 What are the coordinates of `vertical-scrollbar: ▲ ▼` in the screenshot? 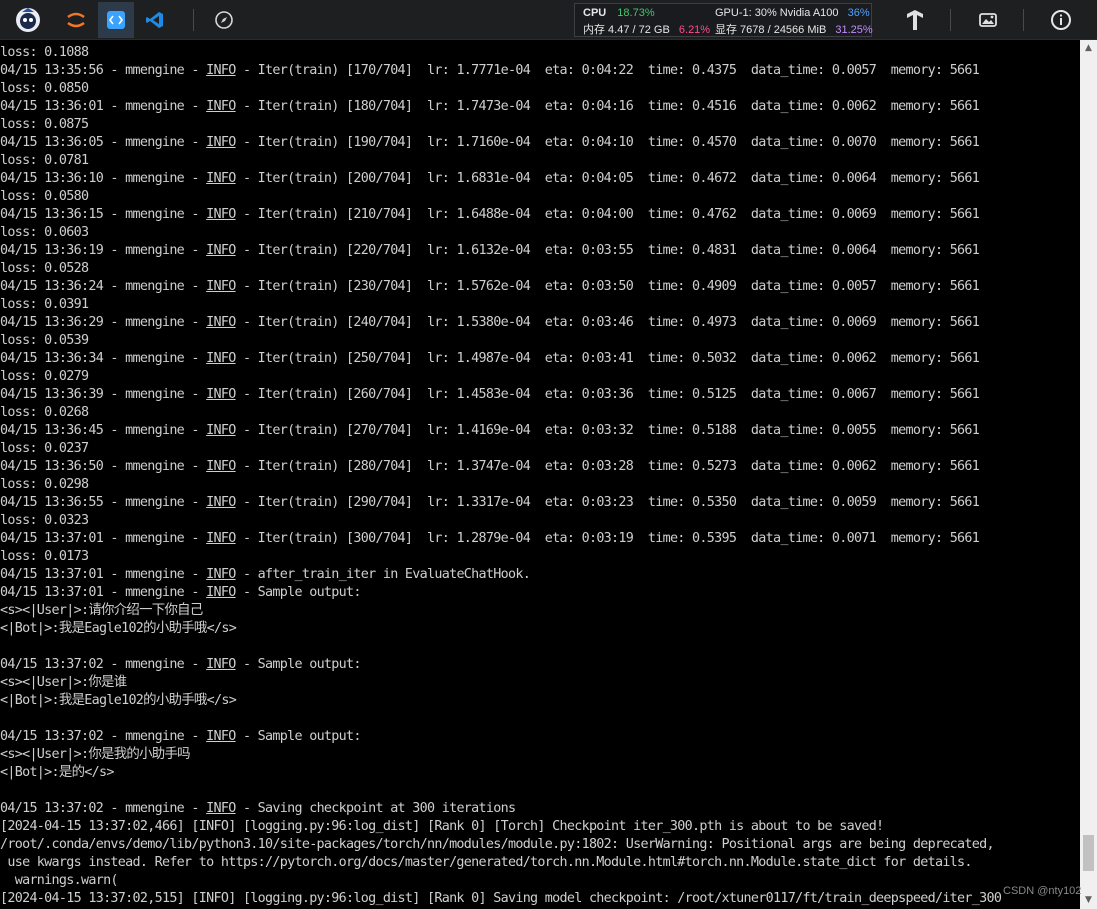 It's located at (1088, 474).